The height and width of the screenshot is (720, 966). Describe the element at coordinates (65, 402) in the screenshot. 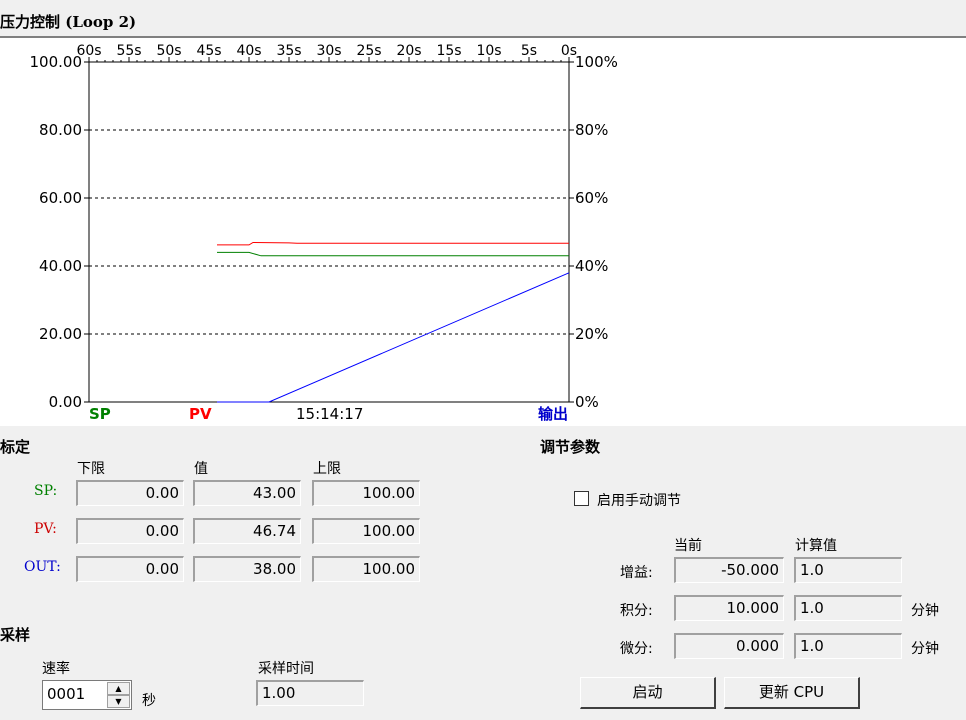

I see `y-tick-label-left: 0.00` at that location.